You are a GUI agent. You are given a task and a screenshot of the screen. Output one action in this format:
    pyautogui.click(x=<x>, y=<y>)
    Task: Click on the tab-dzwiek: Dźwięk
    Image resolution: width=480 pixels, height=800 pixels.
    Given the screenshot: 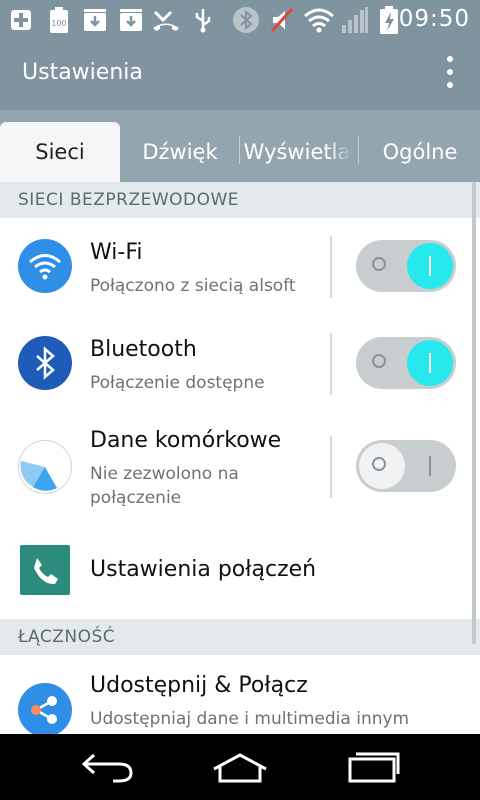 What is the action you would take?
    pyautogui.click(x=180, y=152)
    